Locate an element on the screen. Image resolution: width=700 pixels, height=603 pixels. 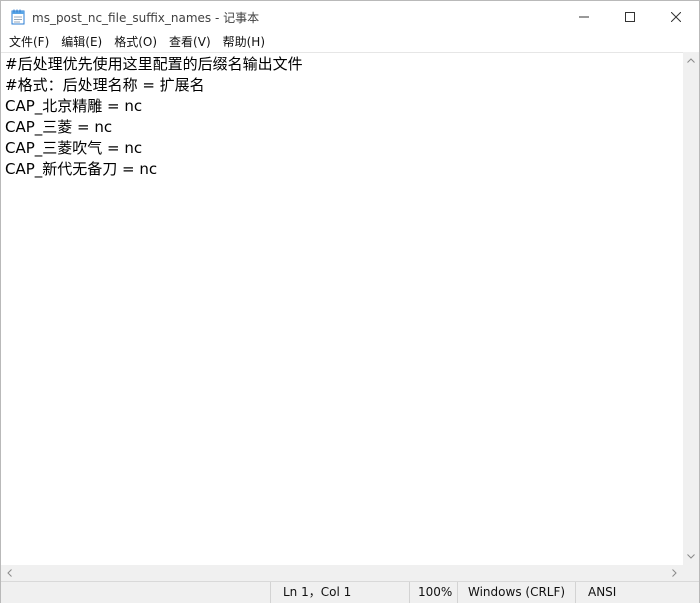
notepad-icon is located at coordinates (18, 17).